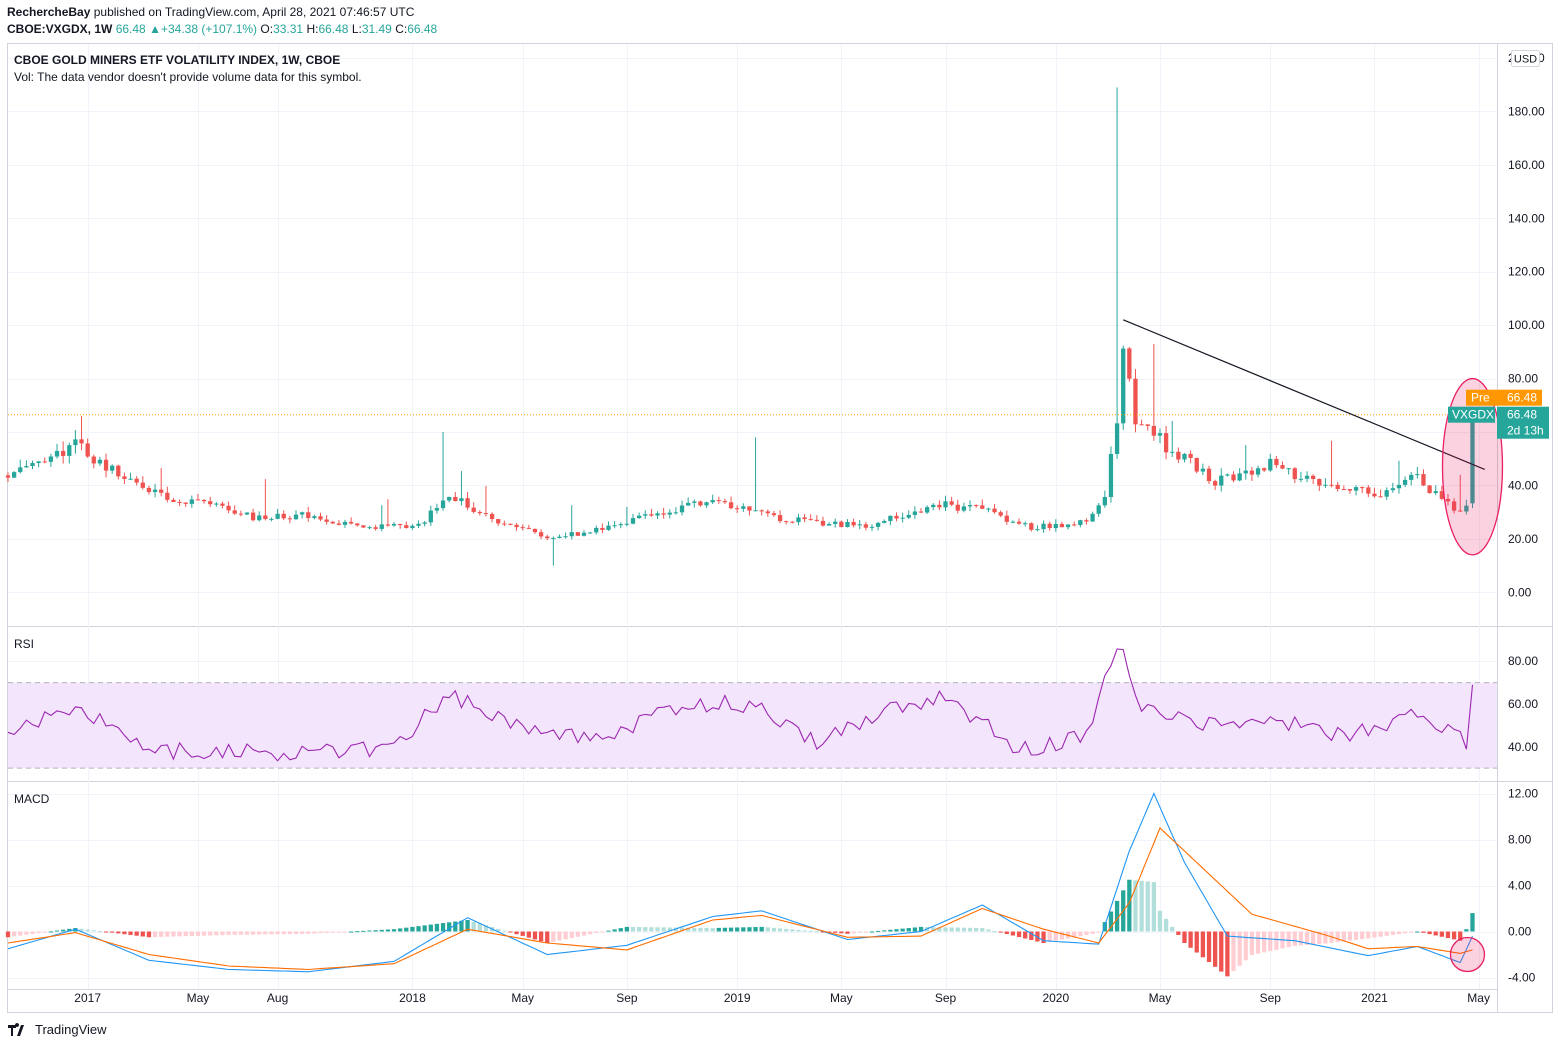 Image resolution: width=1560 pixels, height=1049 pixels. What do you see at coordinates (1520, 886) in the screenshot?
I see `macd-axis-label: 4.00` at bounding box center [1520, 886].